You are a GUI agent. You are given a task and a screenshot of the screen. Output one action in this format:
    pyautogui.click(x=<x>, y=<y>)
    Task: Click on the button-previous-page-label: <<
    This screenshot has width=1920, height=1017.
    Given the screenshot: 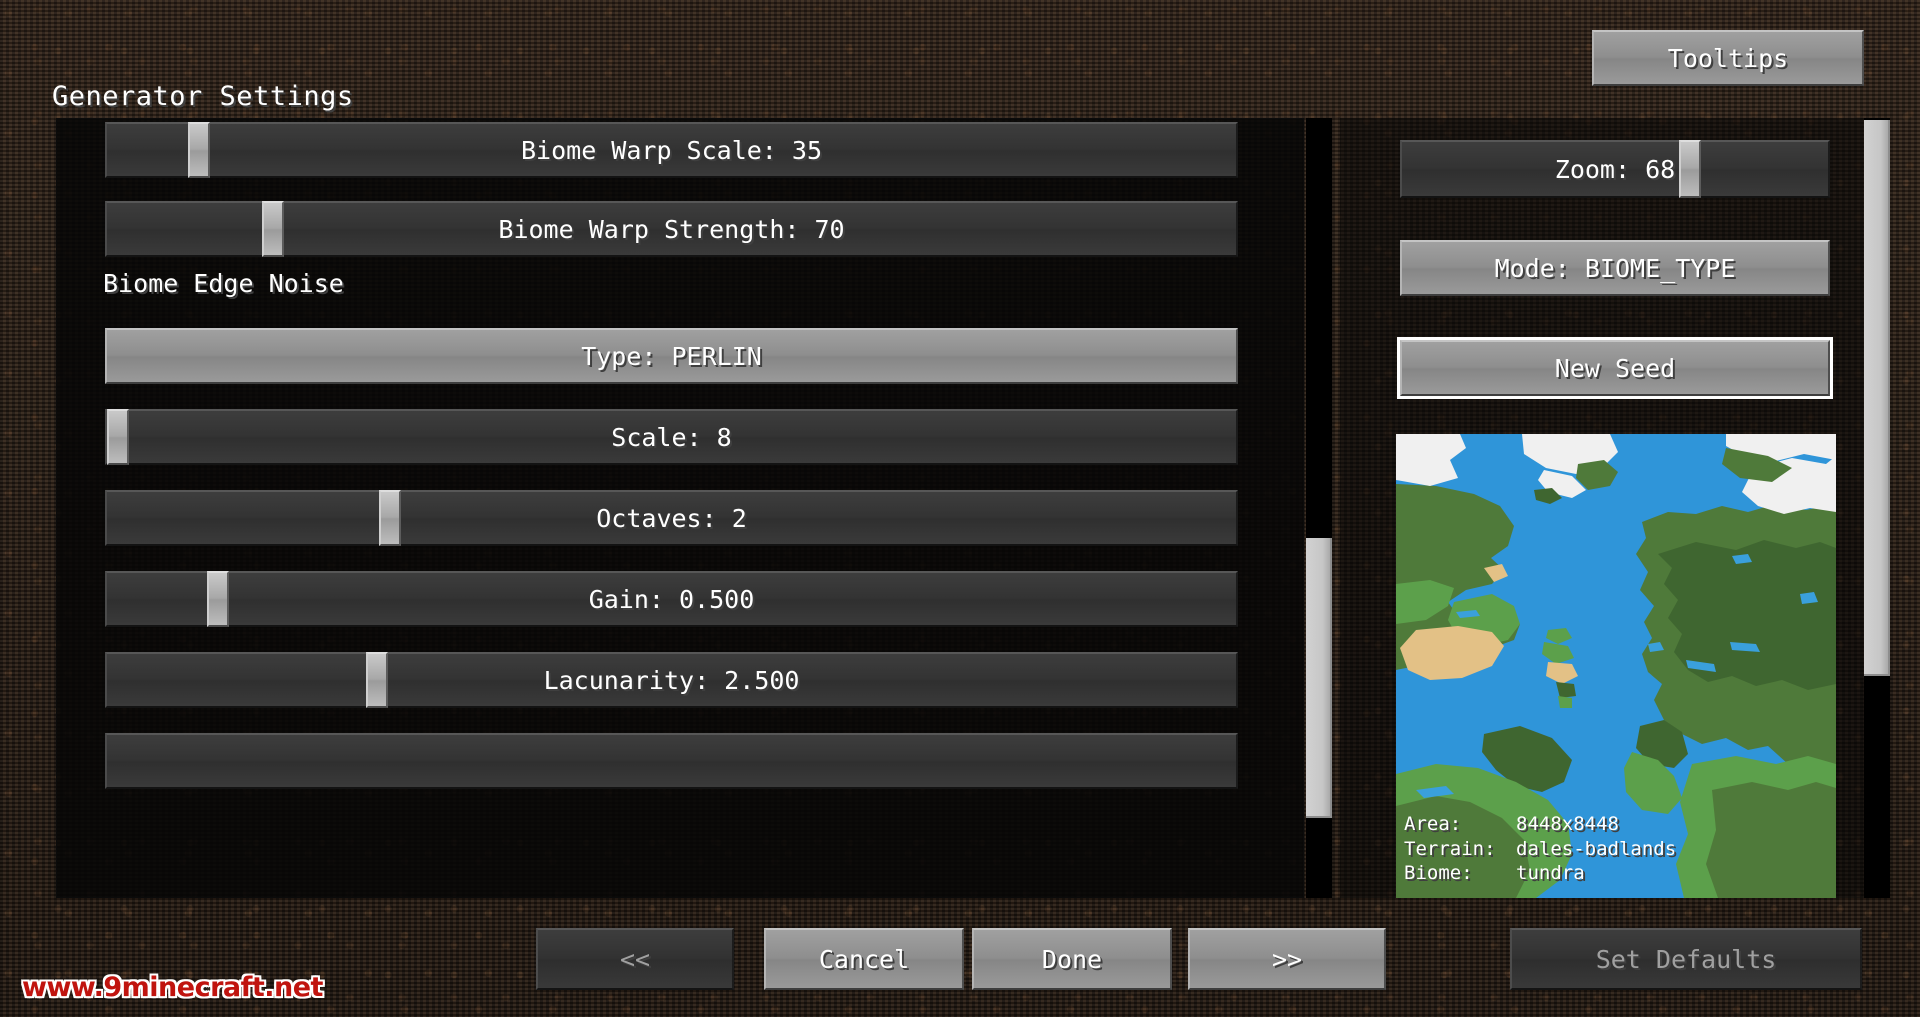 What is the action you would take?
    pyautogui.click(x=635, y=959)
    